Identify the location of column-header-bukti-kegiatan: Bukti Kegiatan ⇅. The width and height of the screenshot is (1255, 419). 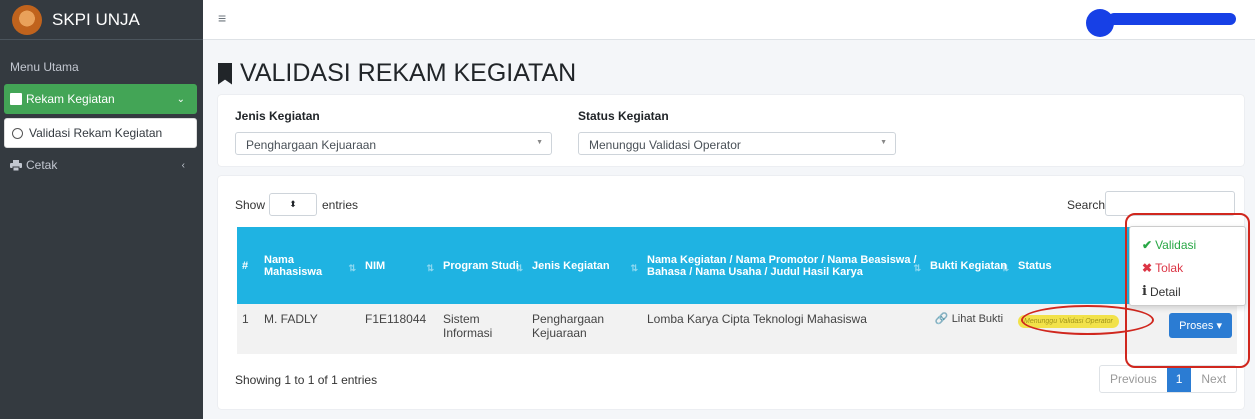
(969, 265).